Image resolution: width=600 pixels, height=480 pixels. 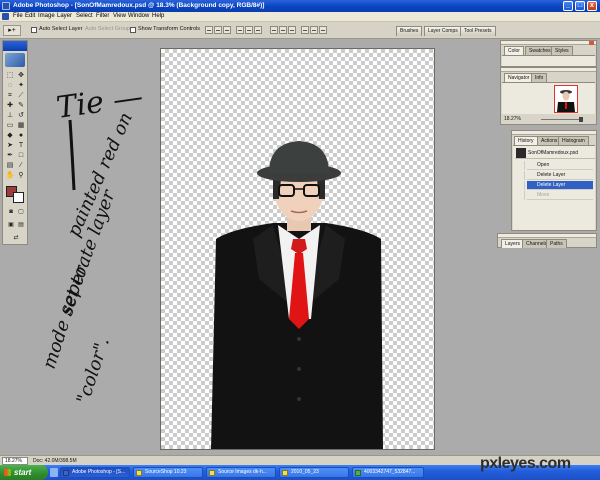 What do you see at coordinates (548, 53) in the screenshot?
I see `color-palette: Color Swatches Styles` at bounding box center [548, 53].